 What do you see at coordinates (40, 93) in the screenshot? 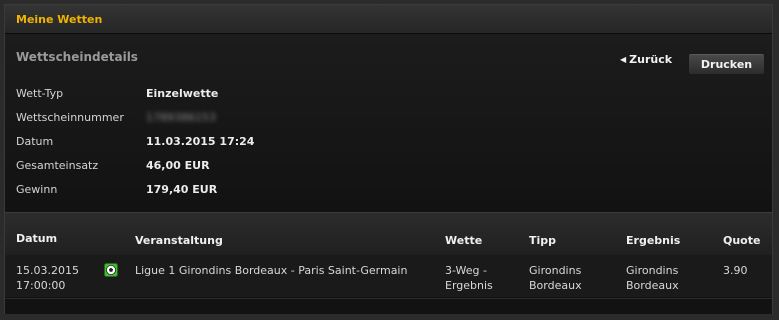
I see `info-label: Wett-Typ` at bounding box center [40, 93].